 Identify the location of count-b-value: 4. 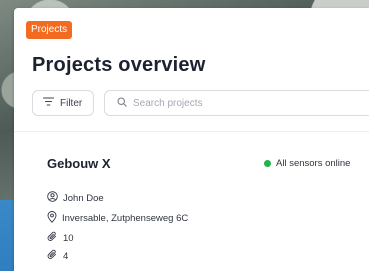
(66, 256).